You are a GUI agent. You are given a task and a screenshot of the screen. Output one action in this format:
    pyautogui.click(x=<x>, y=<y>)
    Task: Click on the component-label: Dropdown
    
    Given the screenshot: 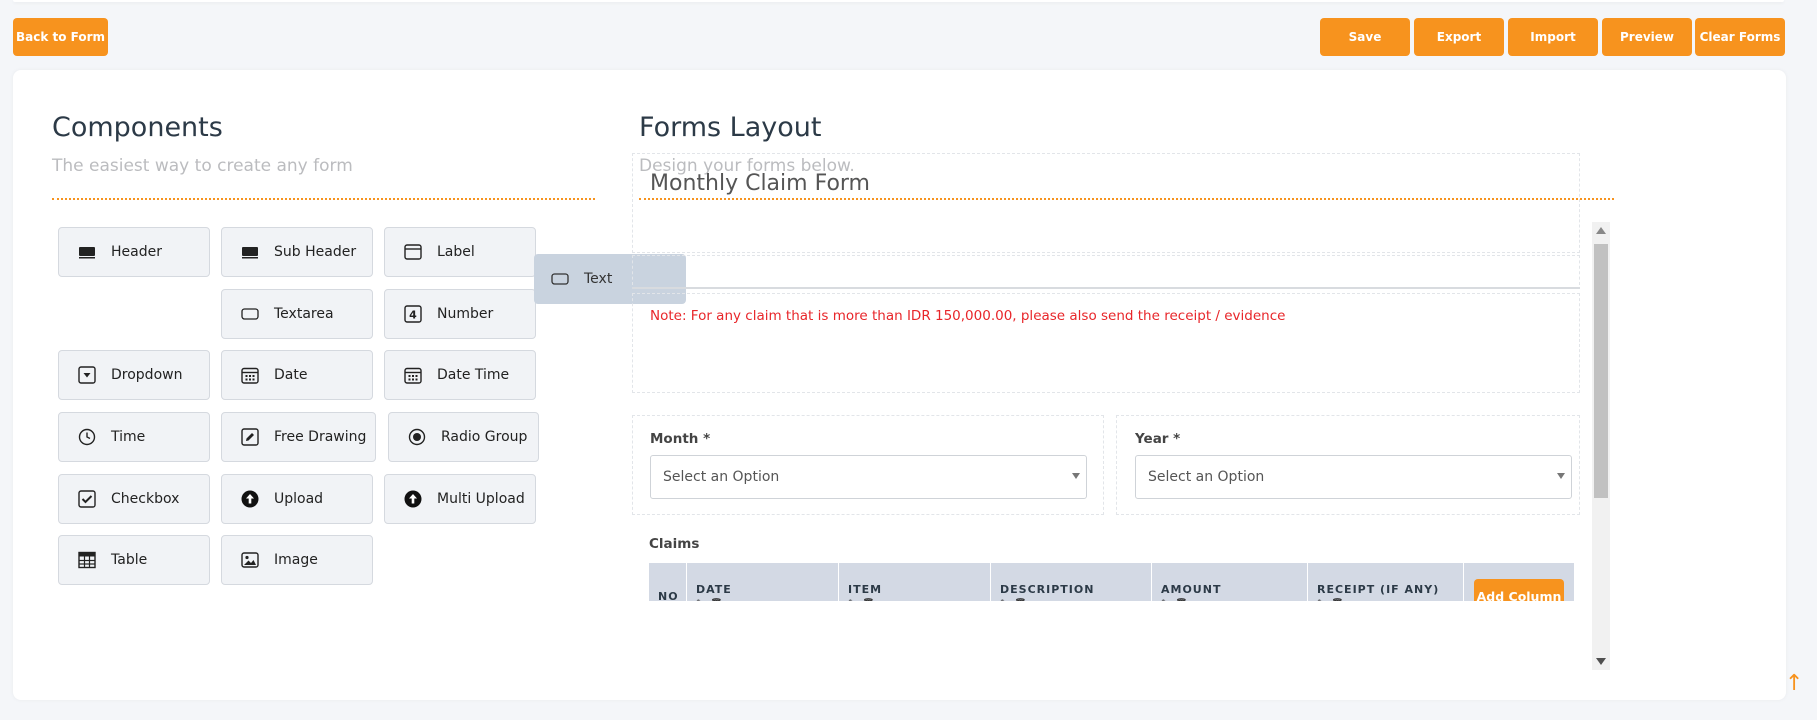 What is the action you would take?
    pyautogui.click(x=147, y=375)
    